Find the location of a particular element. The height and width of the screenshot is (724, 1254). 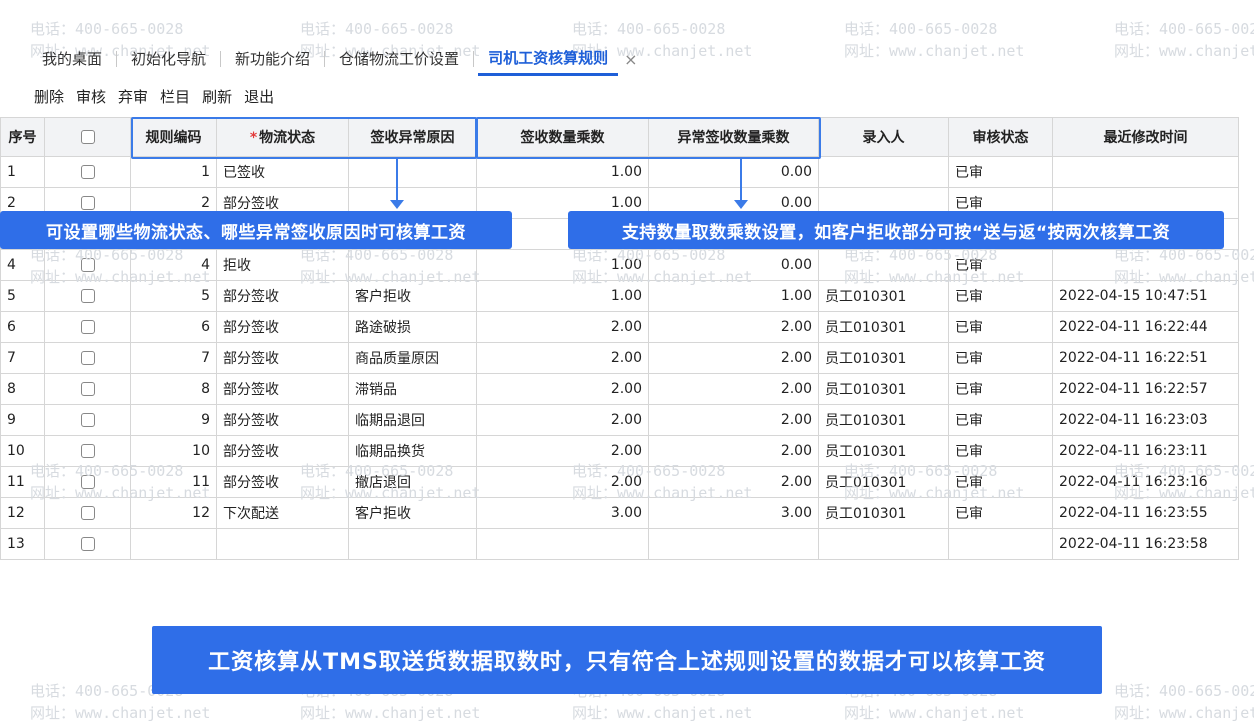

row-creator is located at coordinates (883, 544).